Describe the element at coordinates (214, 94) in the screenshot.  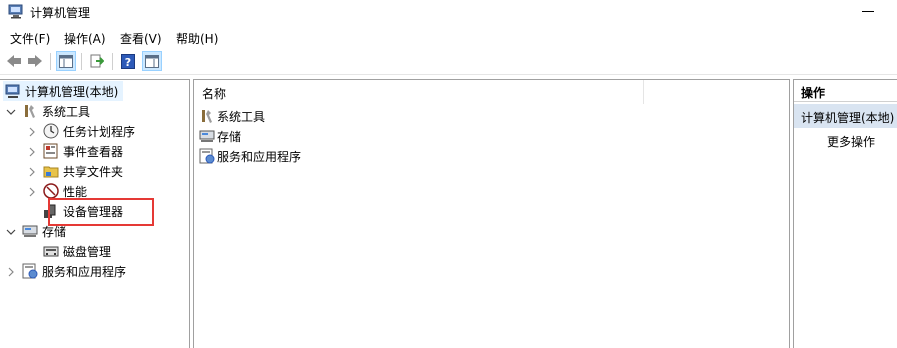
I see `column-header-label: 名称` at that location.